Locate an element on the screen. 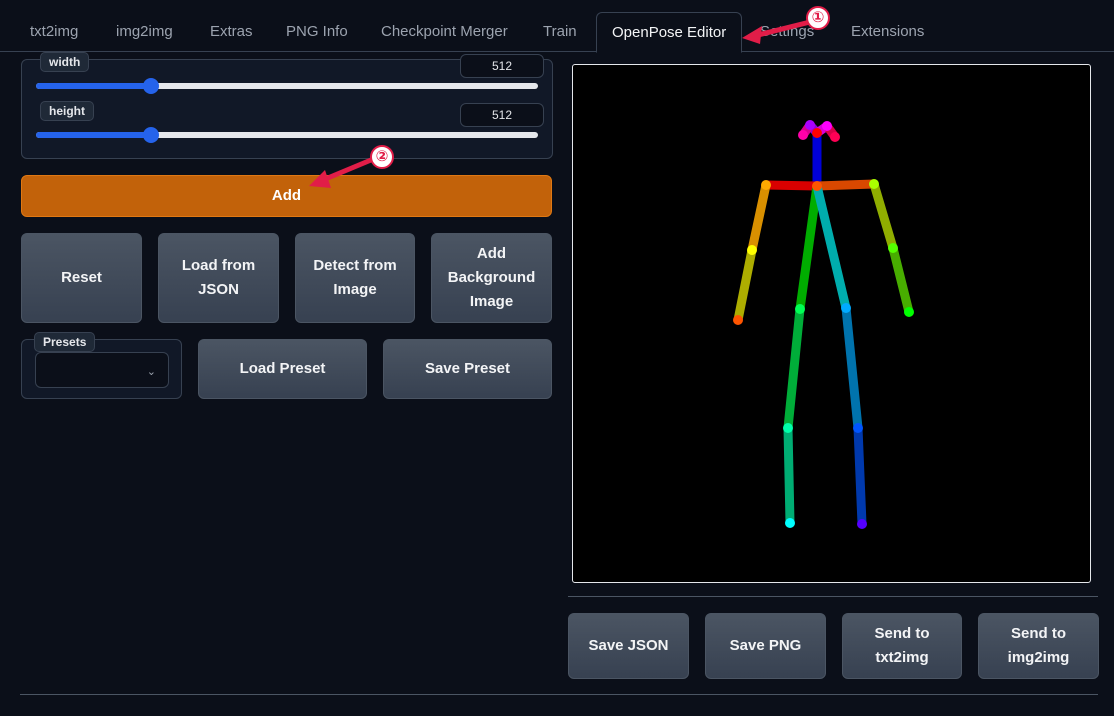 The width and height of the screenshot is (1114, 716). left-torso is located at coordinates (831, 247).